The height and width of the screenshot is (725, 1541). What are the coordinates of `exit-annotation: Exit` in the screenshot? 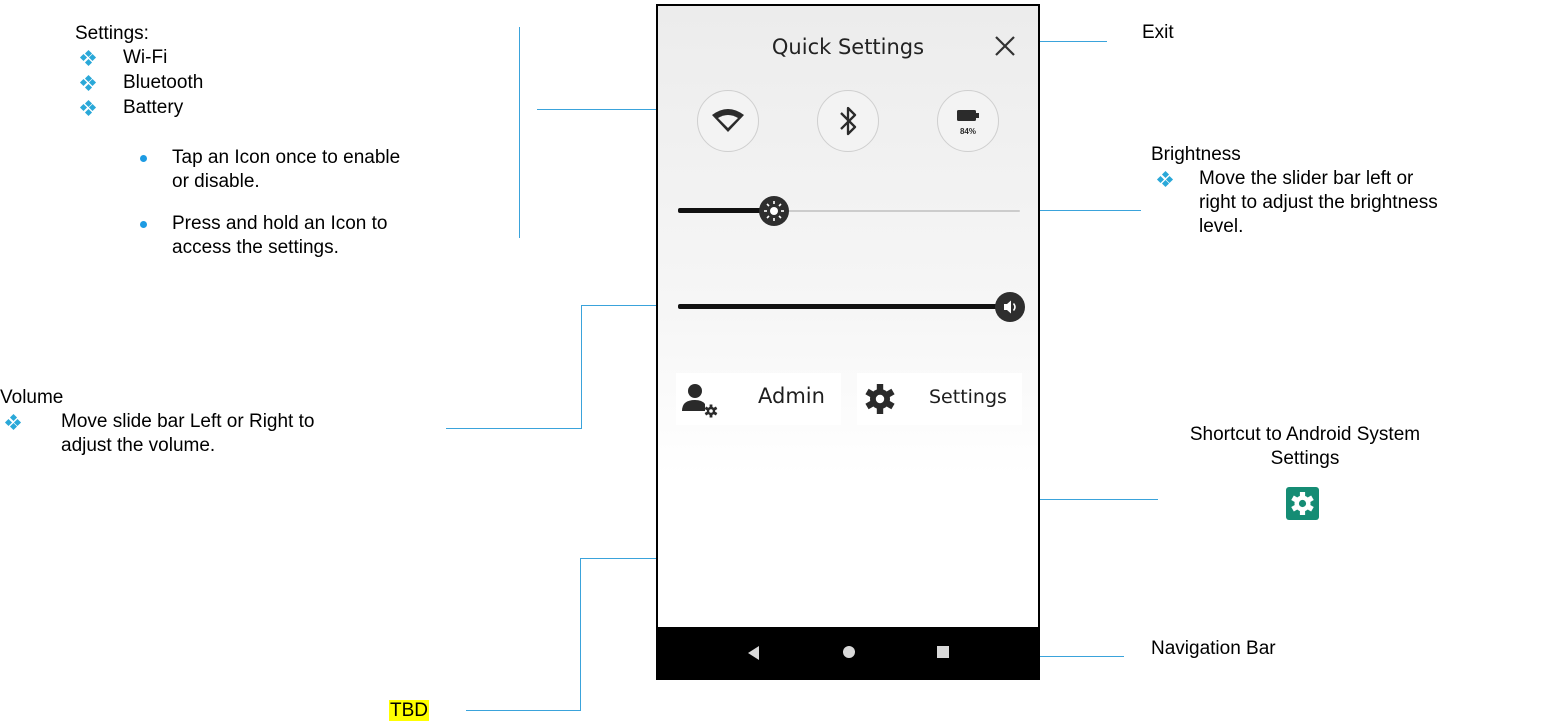 It's located at (1158, 32).